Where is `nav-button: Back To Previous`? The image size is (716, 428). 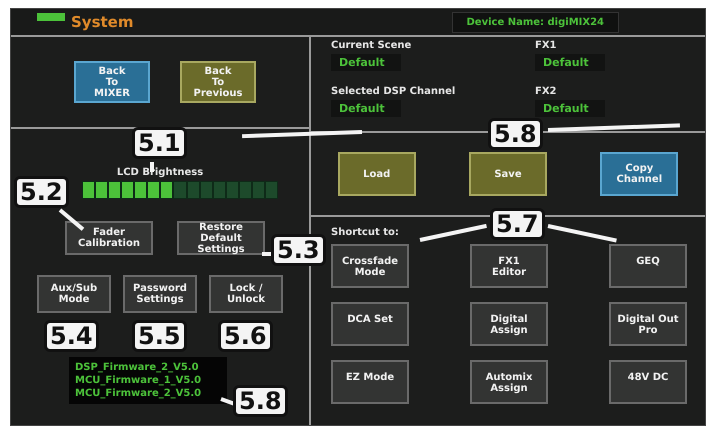 nav-button: Back To Previous is located at coordinates (218, 82).